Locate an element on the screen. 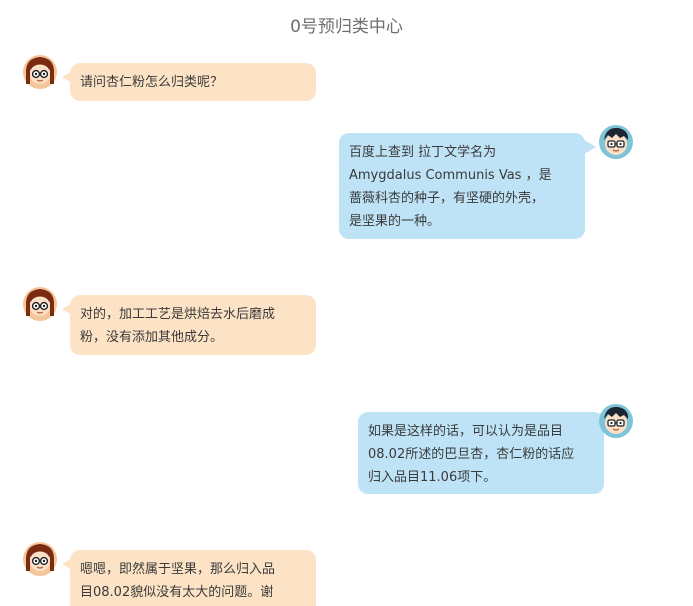  message-line: 如果是这样的话，可以认为是品目 is located at coordinates (466, 431).